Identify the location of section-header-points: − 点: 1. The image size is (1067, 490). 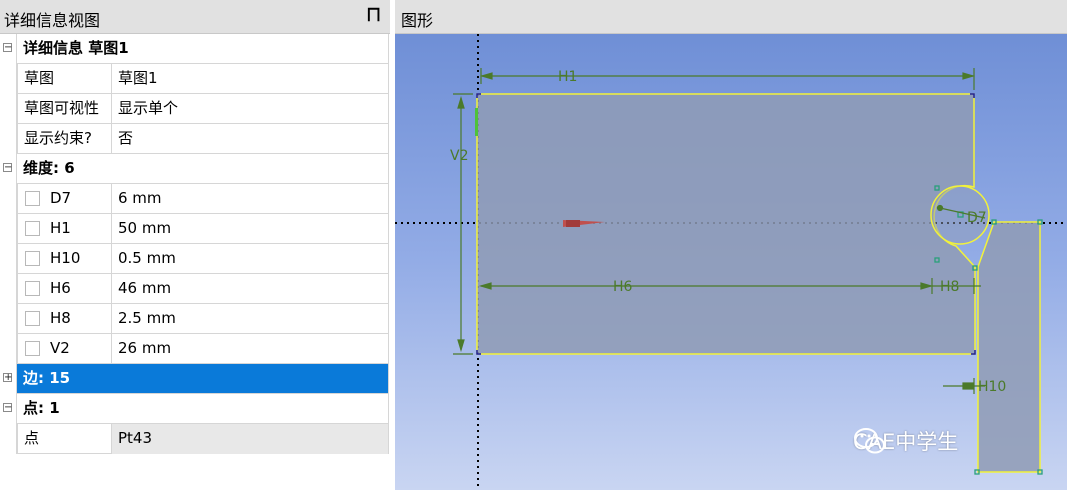
(194, 409).